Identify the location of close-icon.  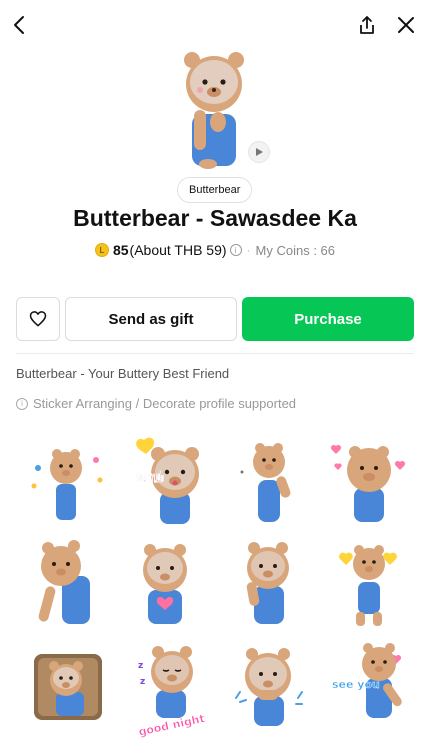
(406, 25).